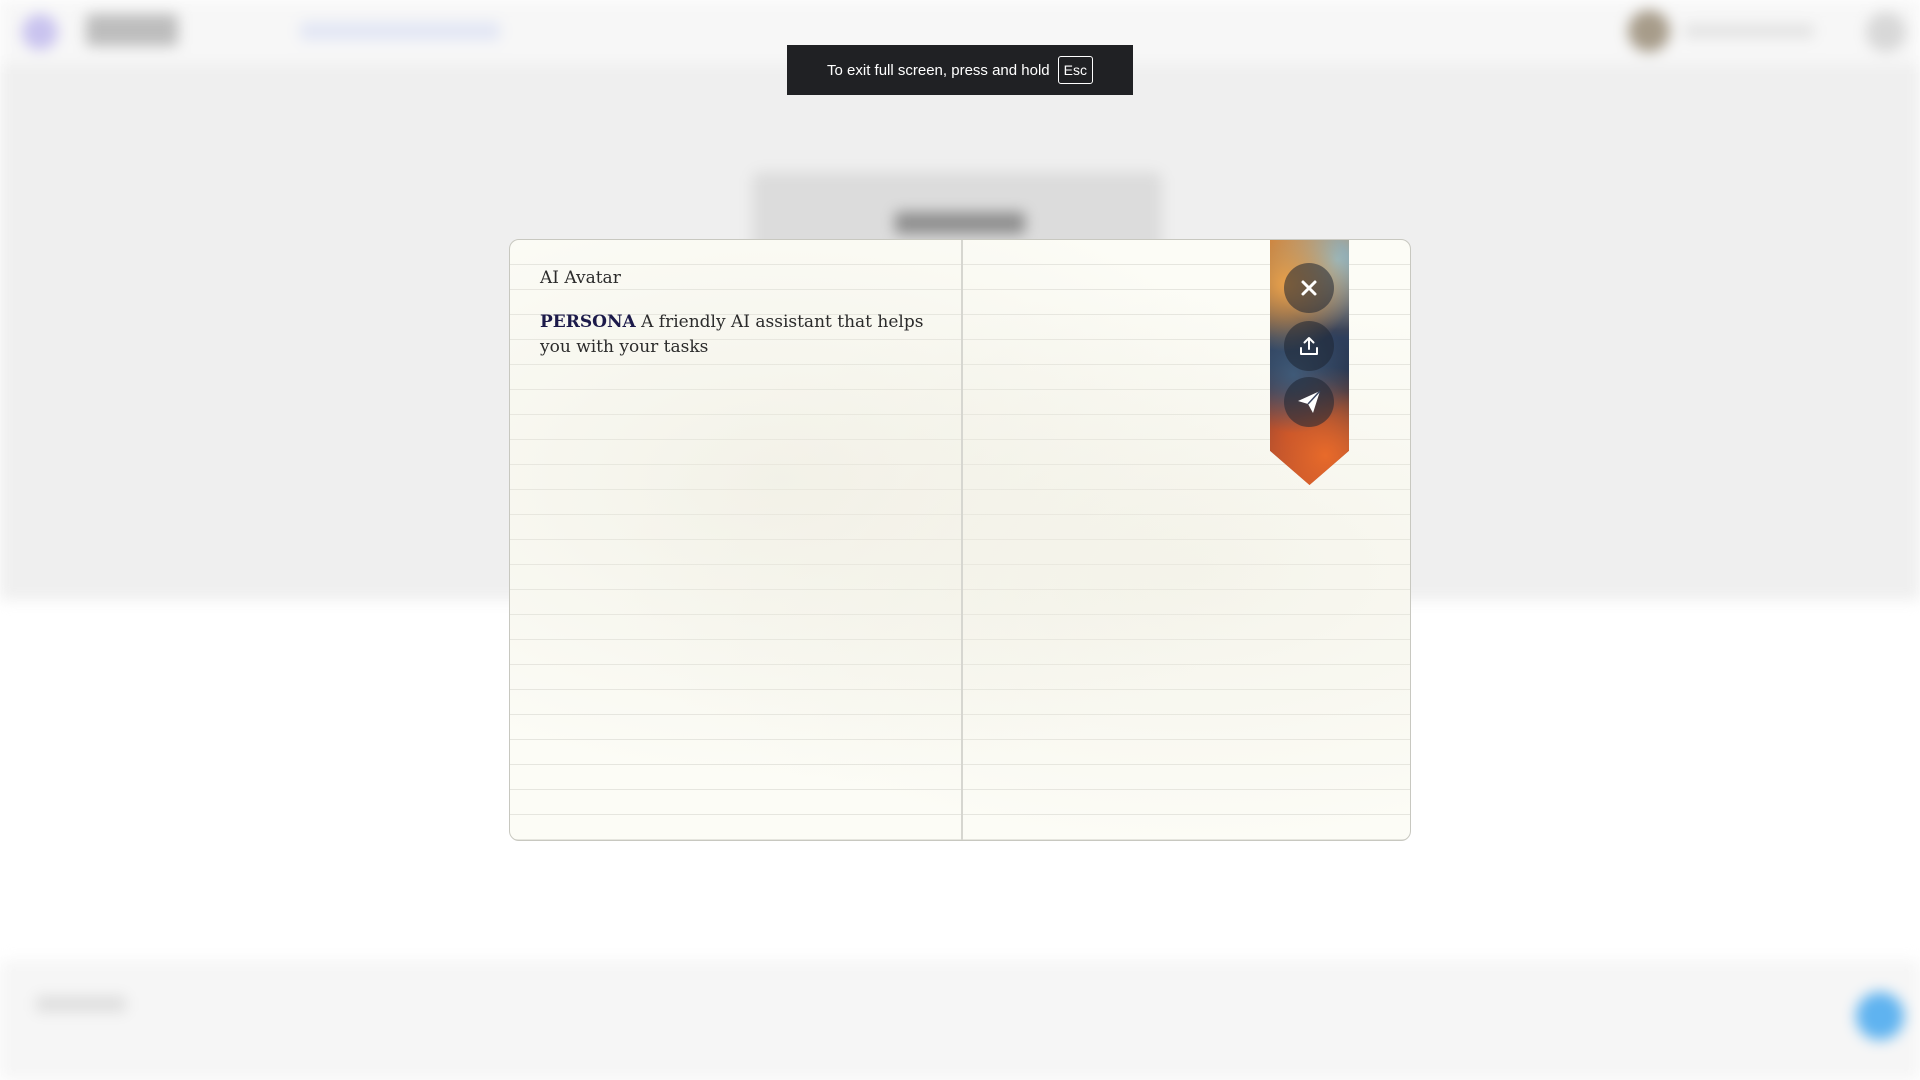 Image resolution: width=1920 pixels, height=1080 pixels. I want to click on esc-key-badge: Esc, so click(1075, 70).